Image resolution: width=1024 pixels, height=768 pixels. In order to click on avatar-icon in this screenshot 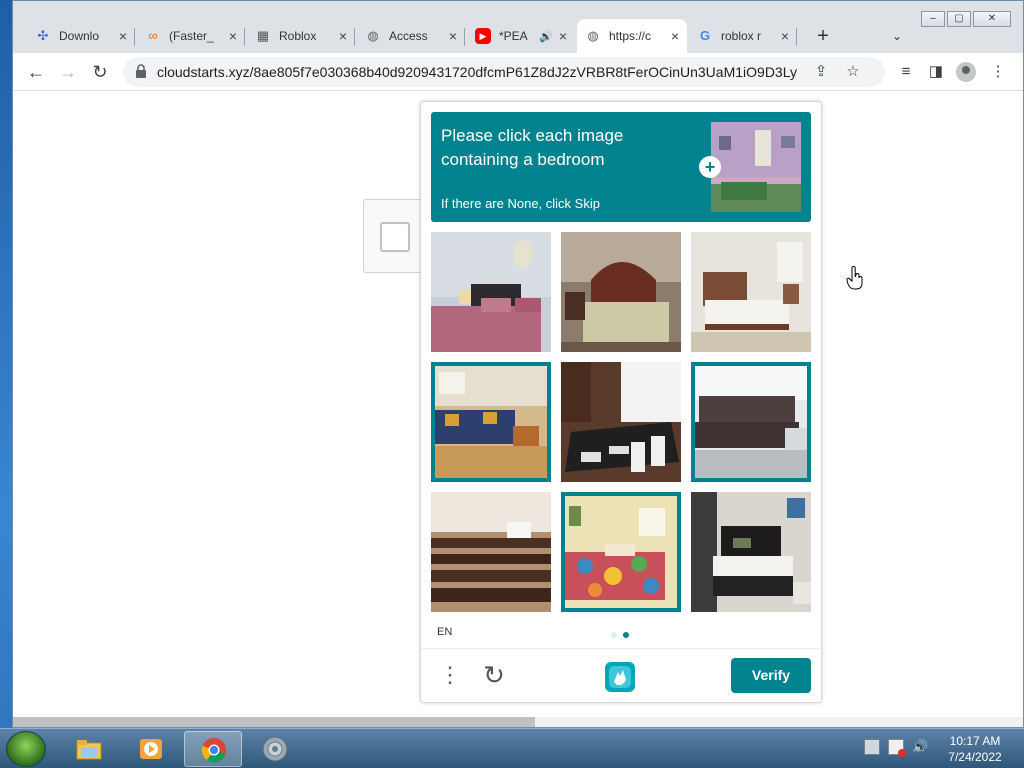, I will do `click(966, 72)`.